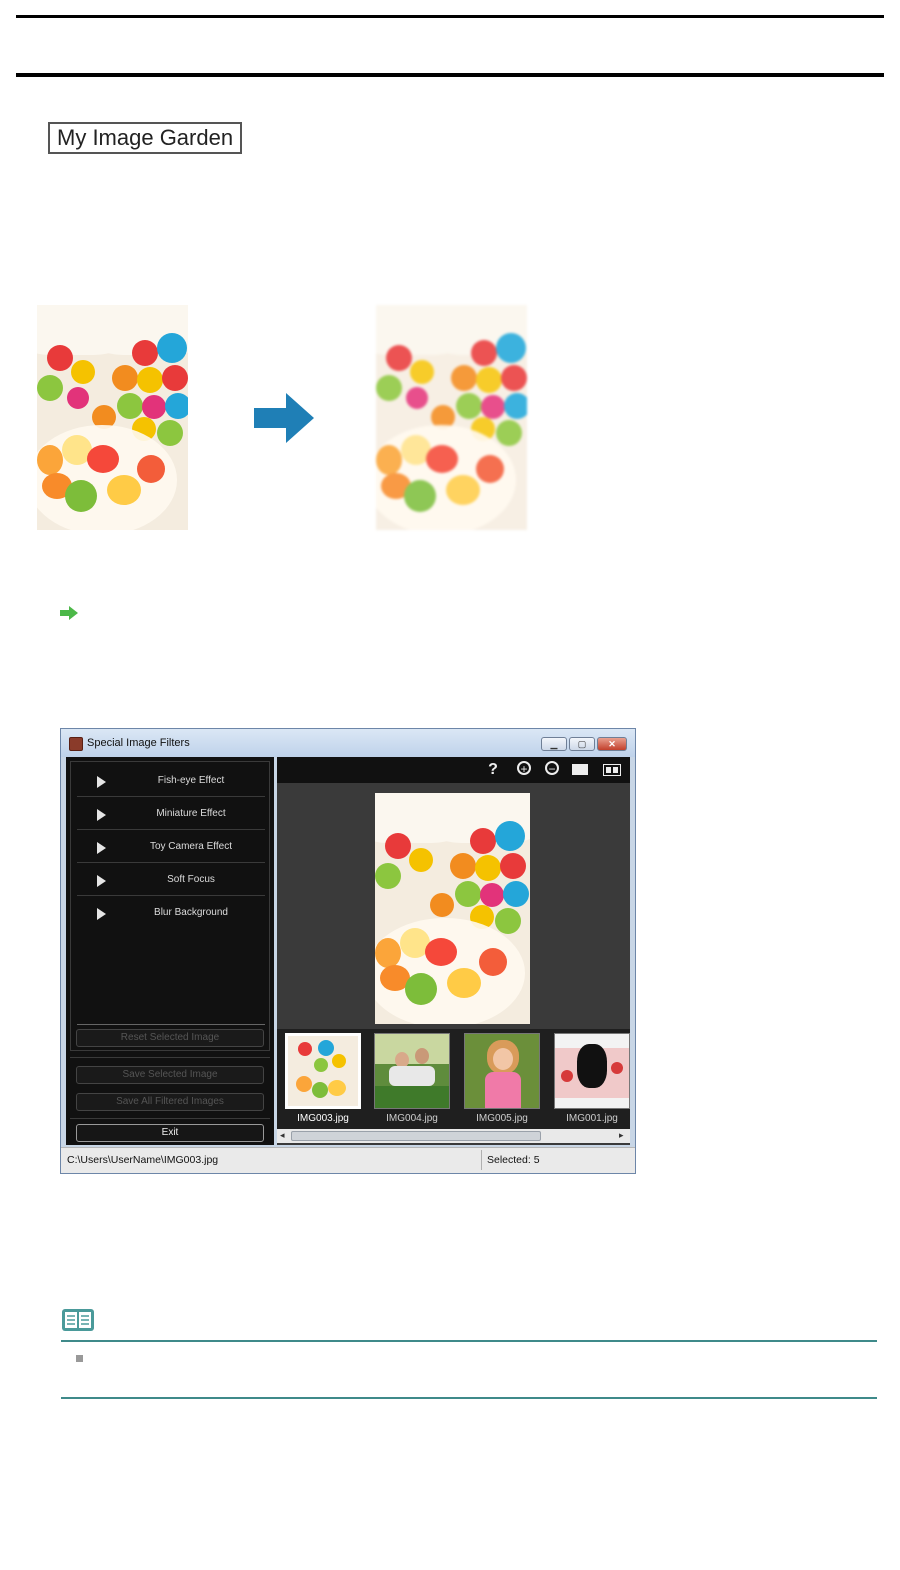 The image size is (900, 1570). I want to click on preview-image, so click(452, 908).